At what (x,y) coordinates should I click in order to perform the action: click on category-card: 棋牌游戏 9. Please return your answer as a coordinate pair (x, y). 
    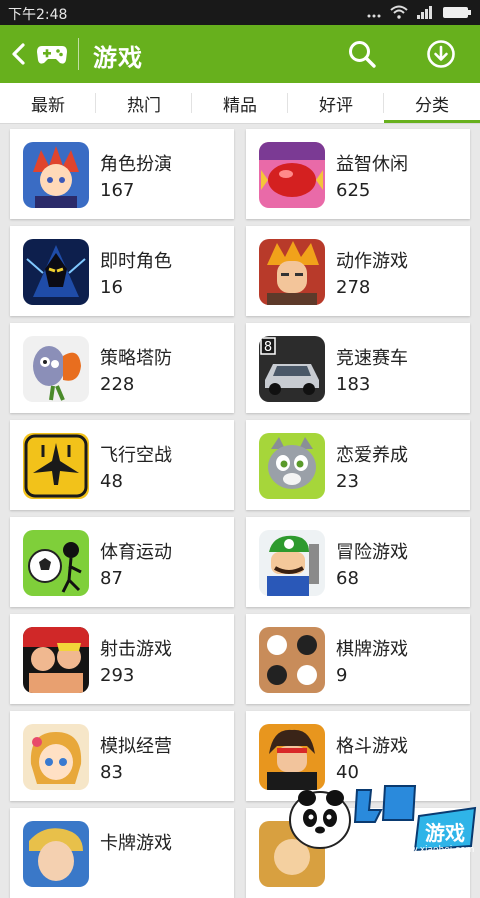
    Looking at the image, I should click on (358, 659).